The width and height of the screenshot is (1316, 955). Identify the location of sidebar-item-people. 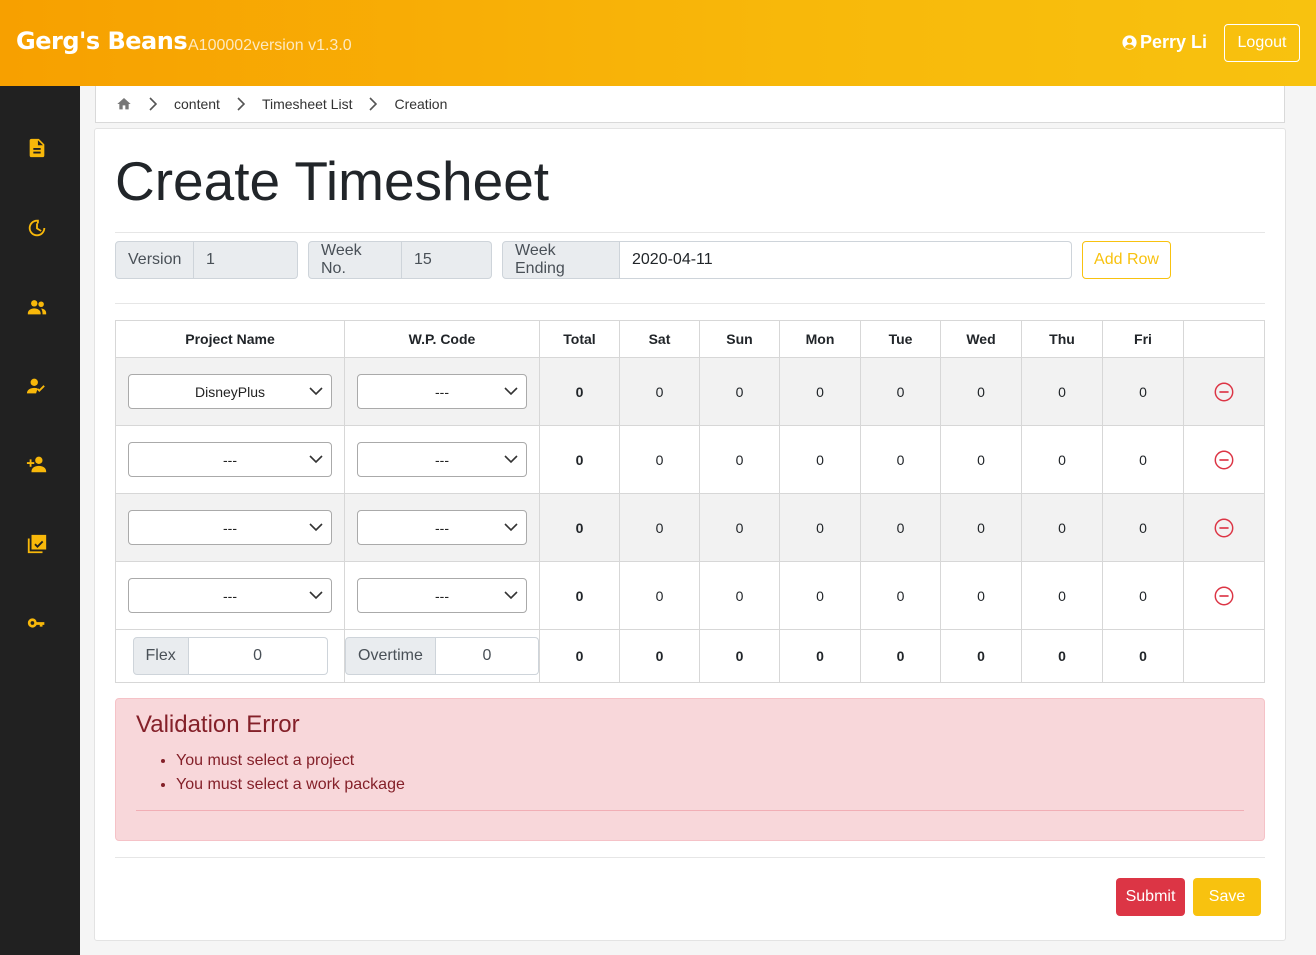
(37, 307).